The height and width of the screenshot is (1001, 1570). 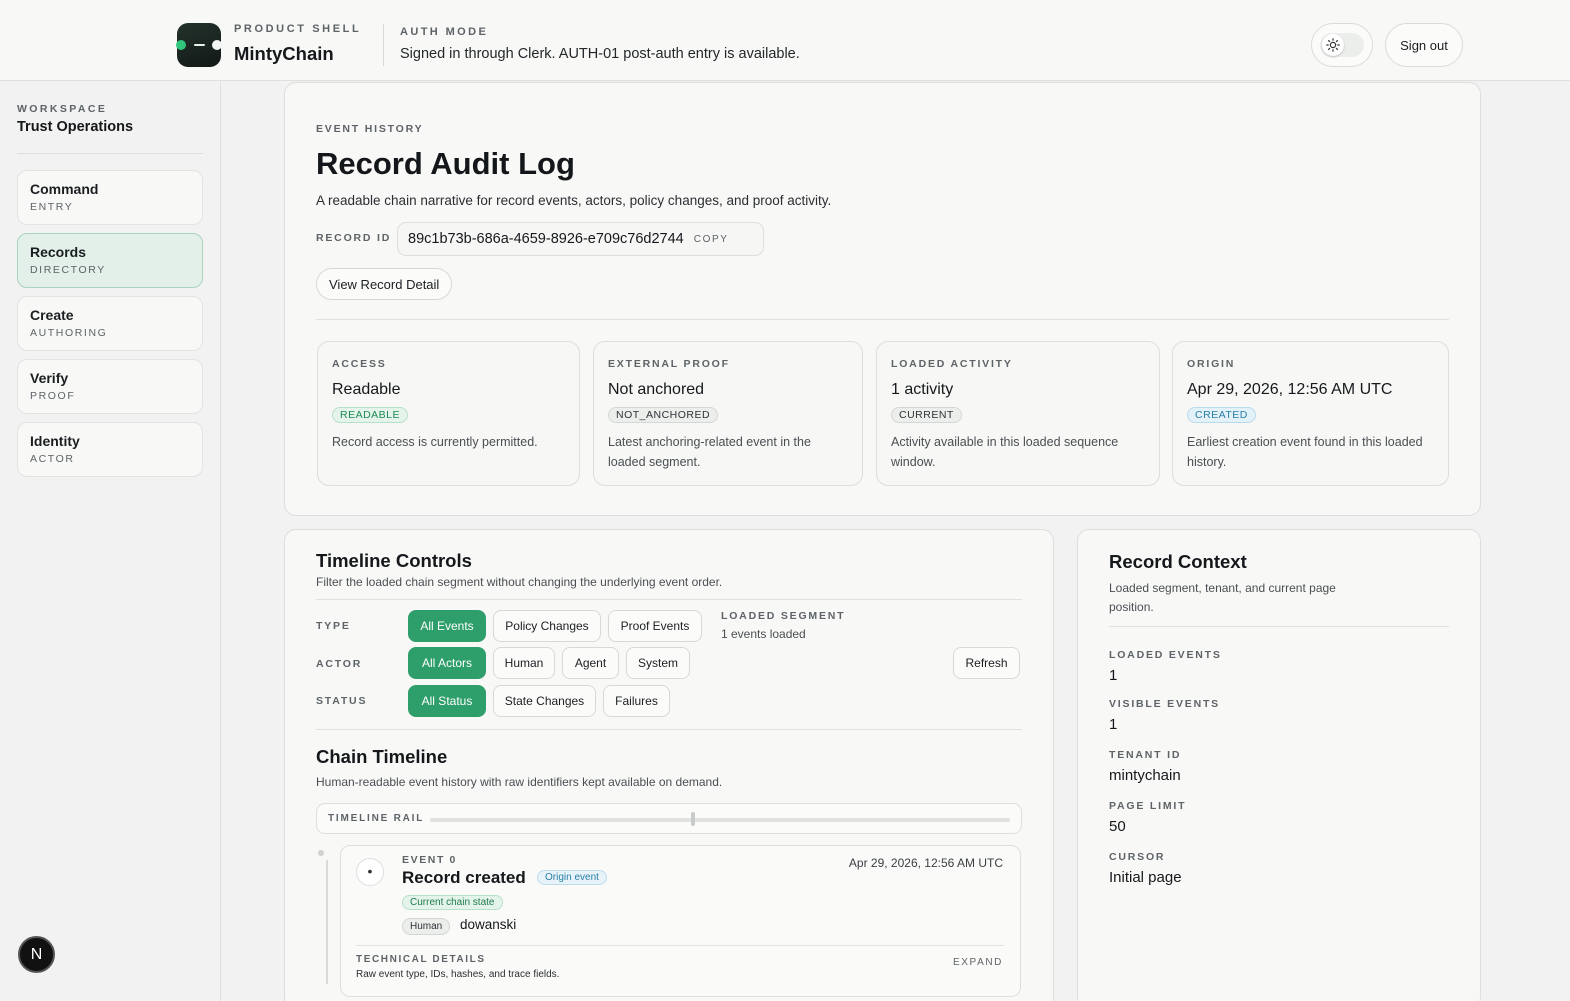 I want to click on stat-description: Record access is currently permitted., so click(x=435, y=442).